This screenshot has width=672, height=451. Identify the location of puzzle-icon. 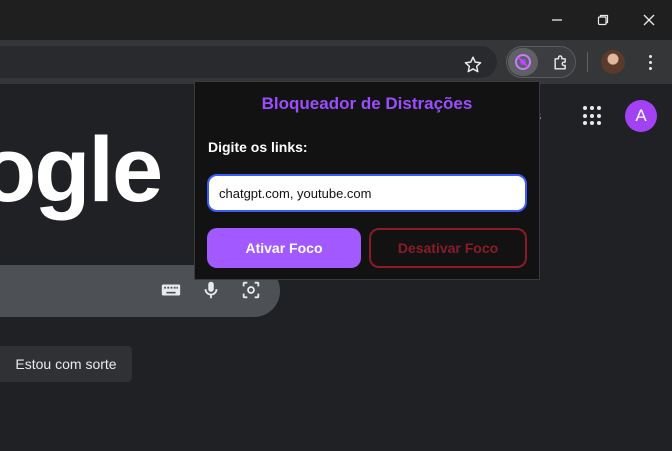
(561, 63).